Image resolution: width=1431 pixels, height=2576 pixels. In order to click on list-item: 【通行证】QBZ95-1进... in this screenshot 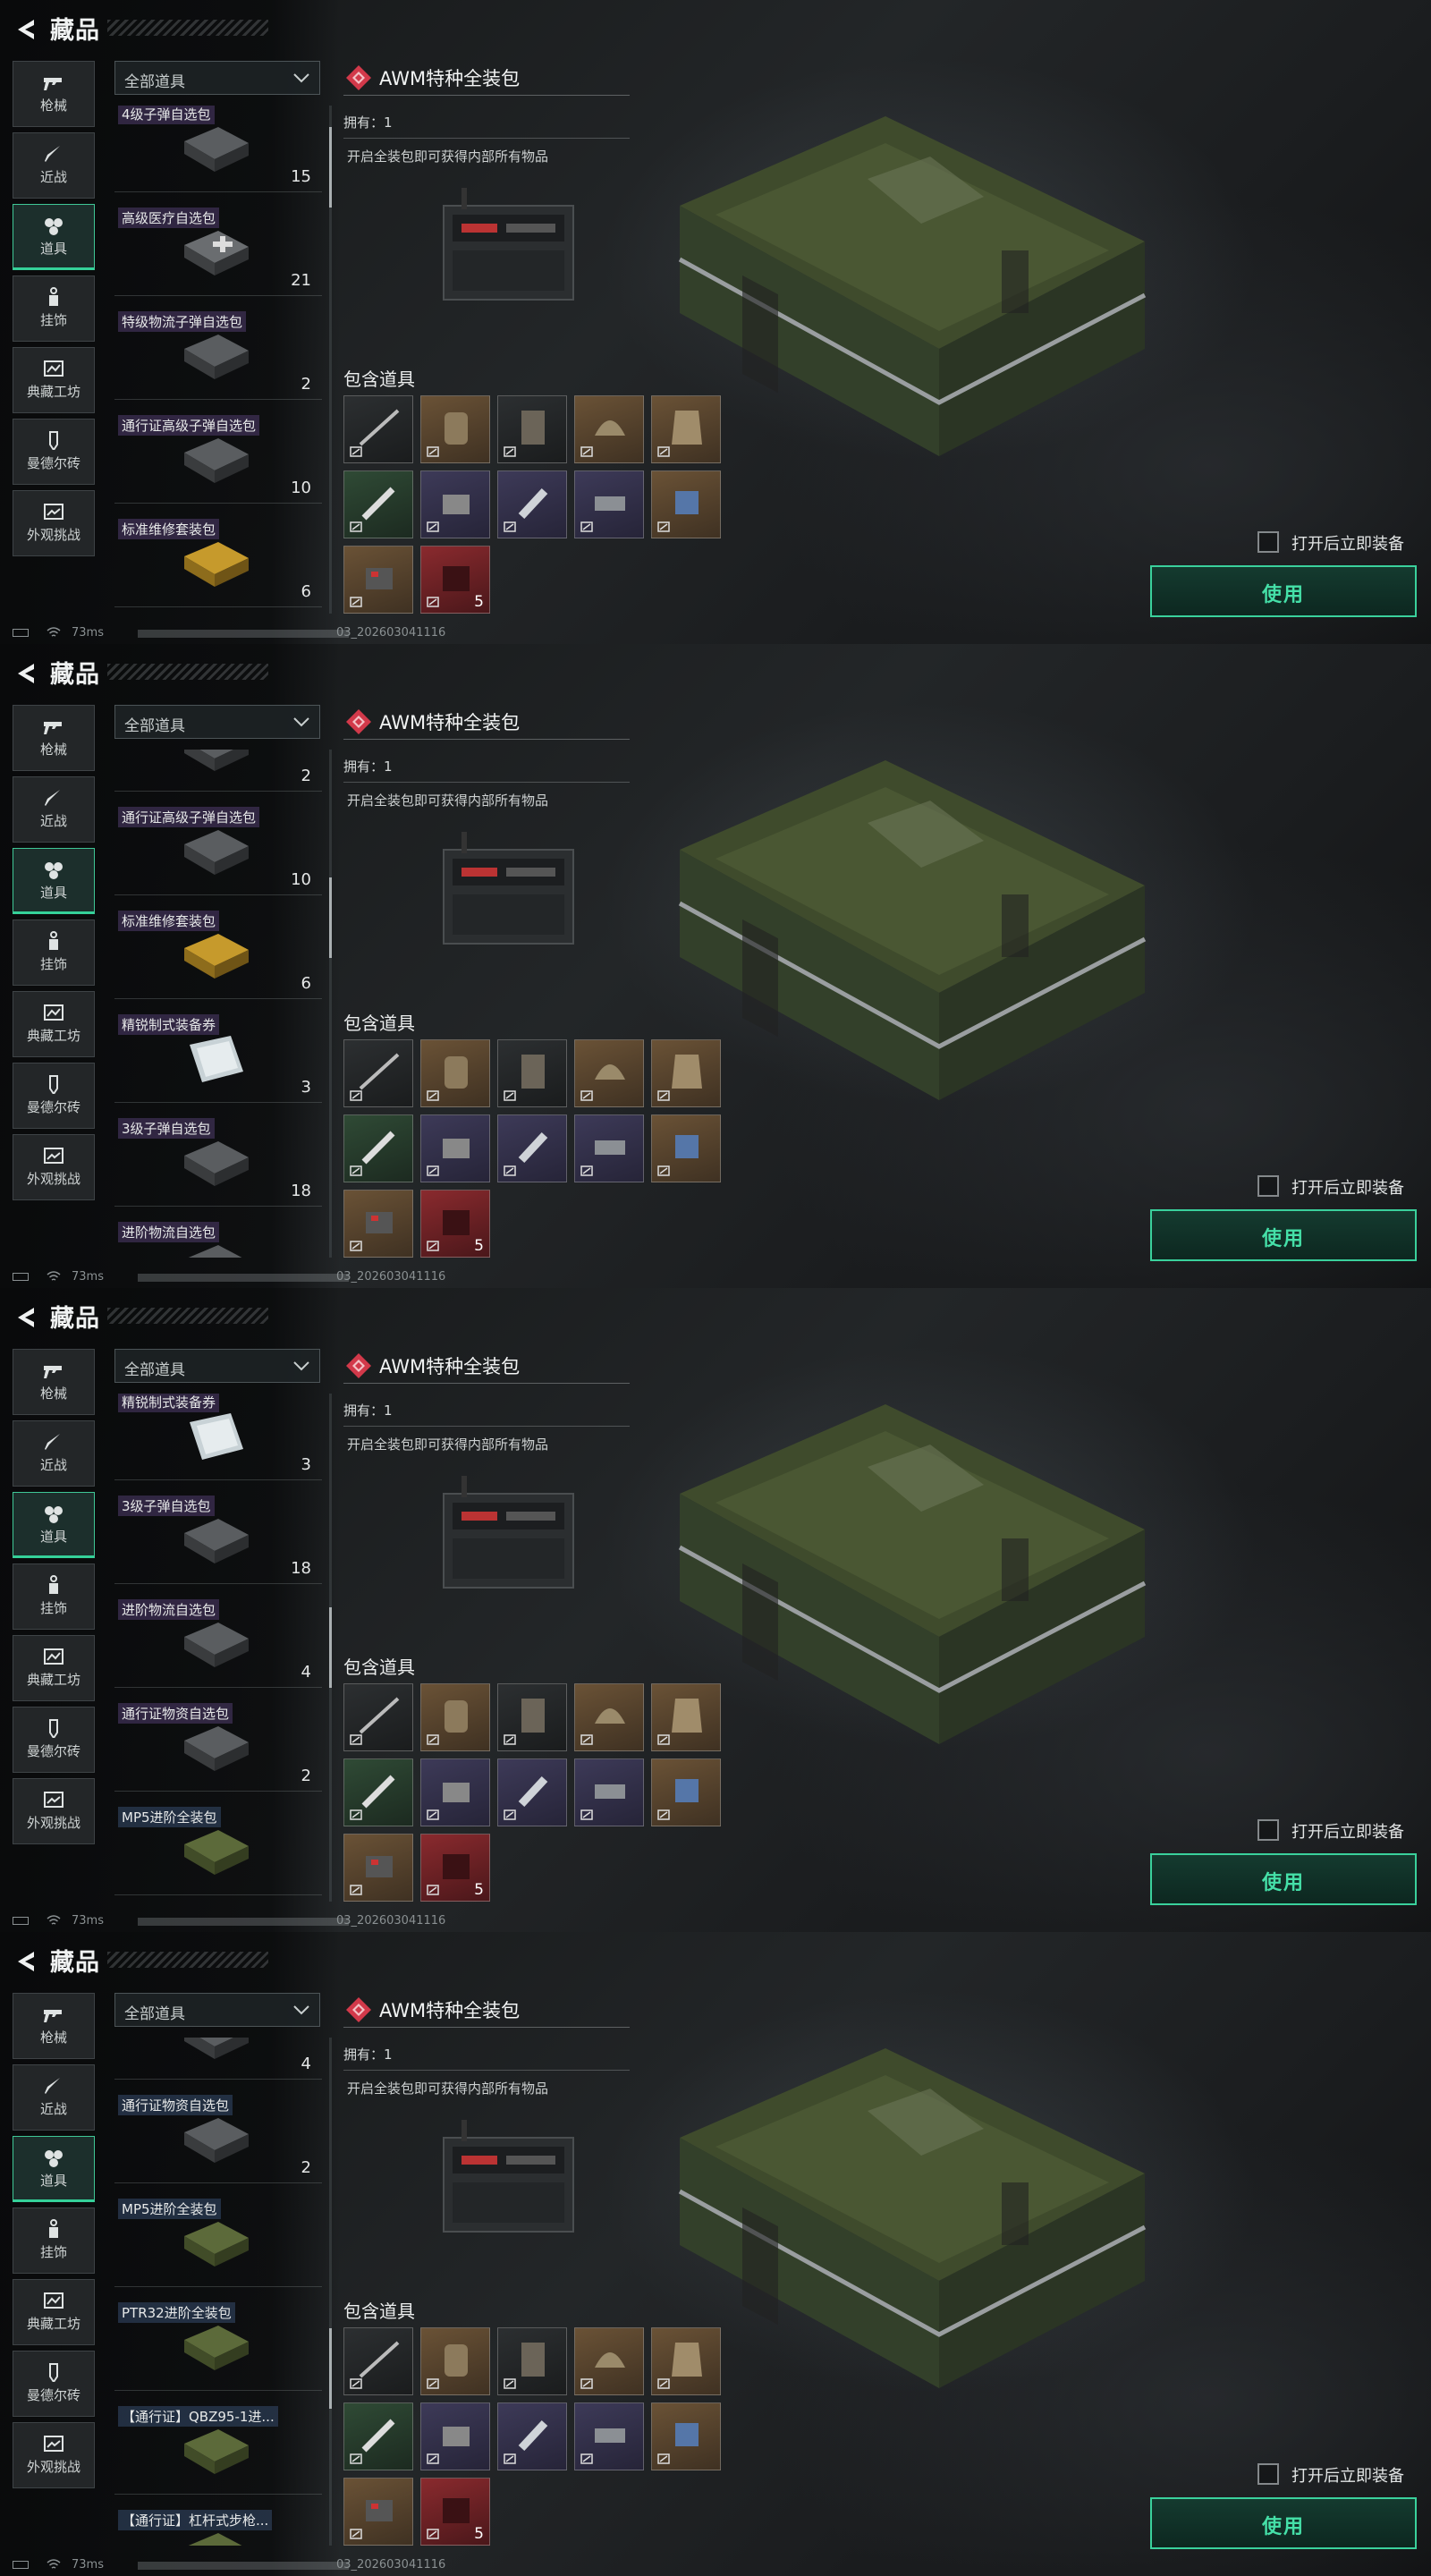, I will do `click(218, 2447)`.